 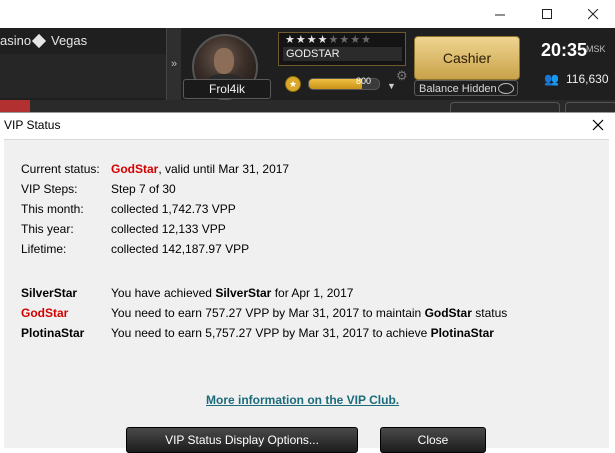 I want to click on balance-toggle: Balance Hidden, so click(x=466, y=88).